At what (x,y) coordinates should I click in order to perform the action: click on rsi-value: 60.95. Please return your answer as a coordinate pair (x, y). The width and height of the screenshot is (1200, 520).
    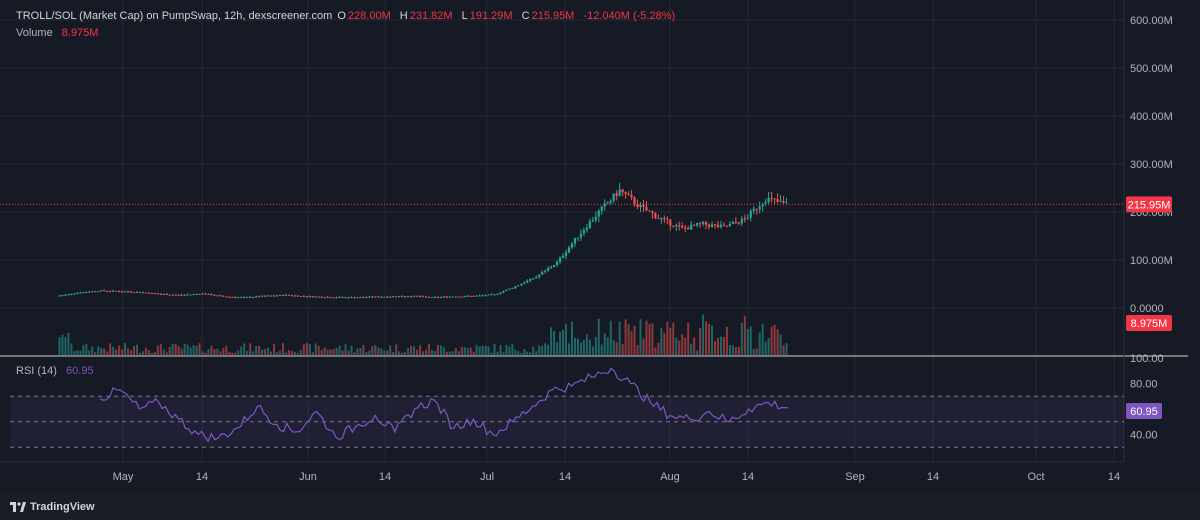
    Looking at the image, I should click on (80, 371).